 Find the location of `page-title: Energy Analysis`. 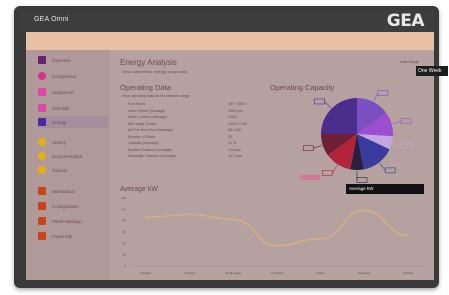

page-title: Energy Analysis is located at coordinates (148, 62).